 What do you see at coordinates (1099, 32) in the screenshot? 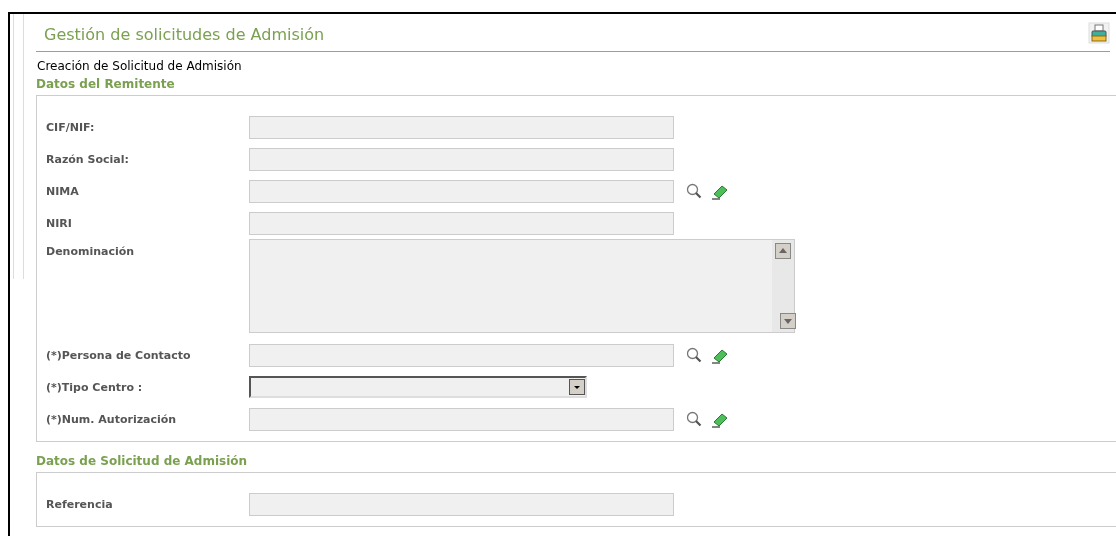
I see `printer-icon` at bounding box center [1099, 32].